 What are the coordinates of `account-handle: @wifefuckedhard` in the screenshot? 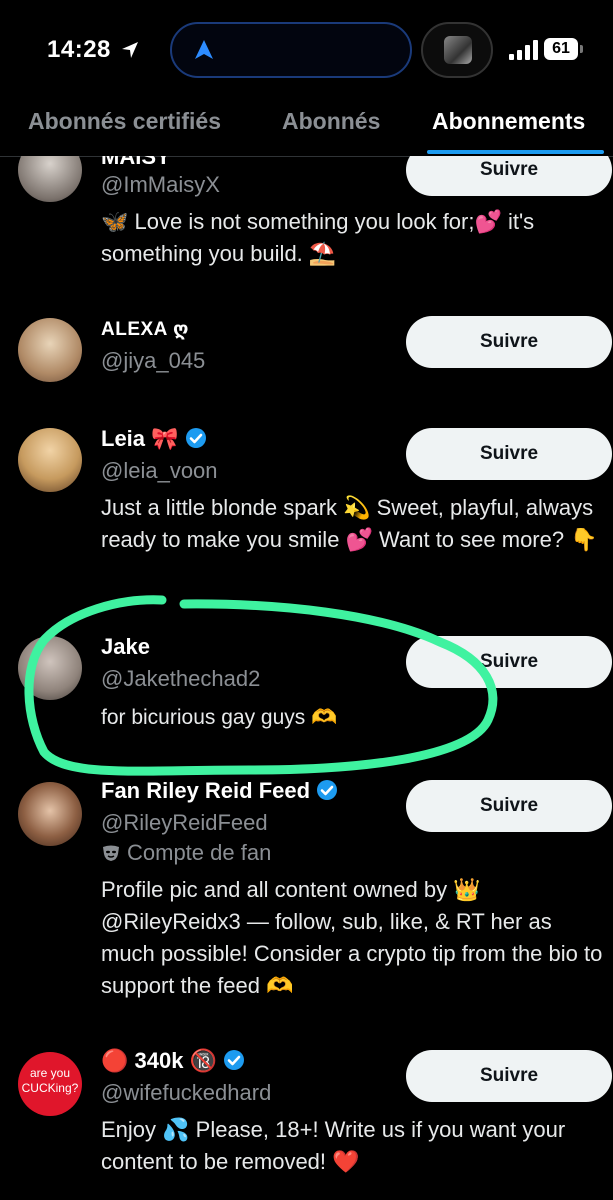 It's located at (186, 1092).